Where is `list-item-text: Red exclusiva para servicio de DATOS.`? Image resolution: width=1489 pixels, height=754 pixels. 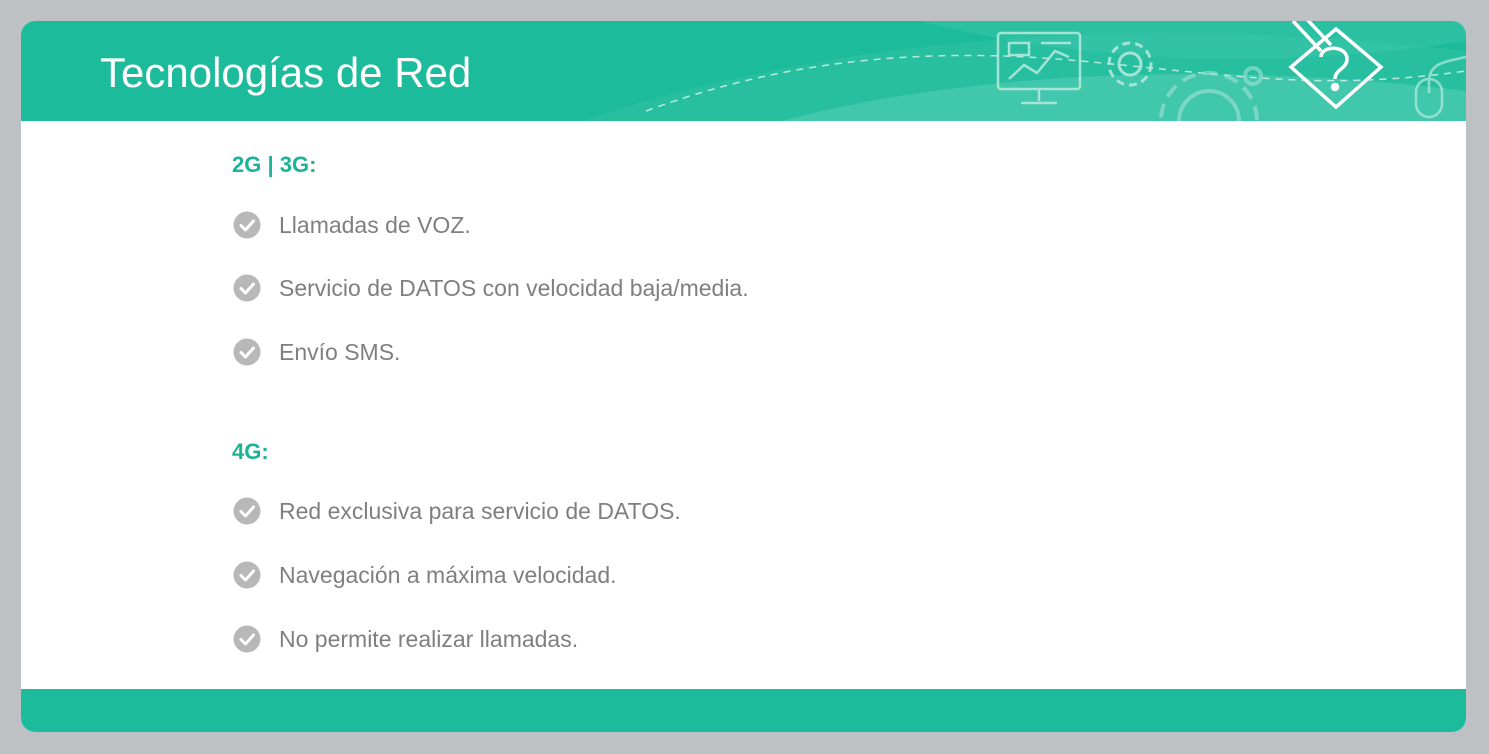 list-item-text: Red exclusiva para servicio de DATOS. is located at coordinates (480, 511).